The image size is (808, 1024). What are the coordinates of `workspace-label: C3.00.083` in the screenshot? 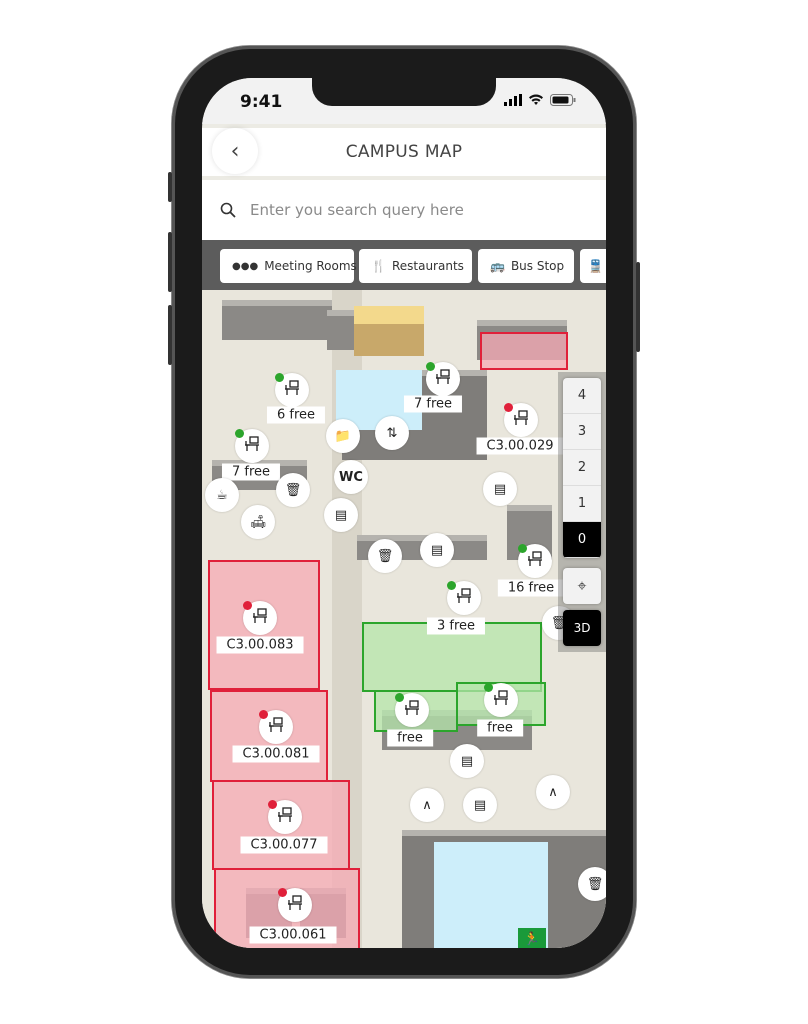 It's located at (260, 645).